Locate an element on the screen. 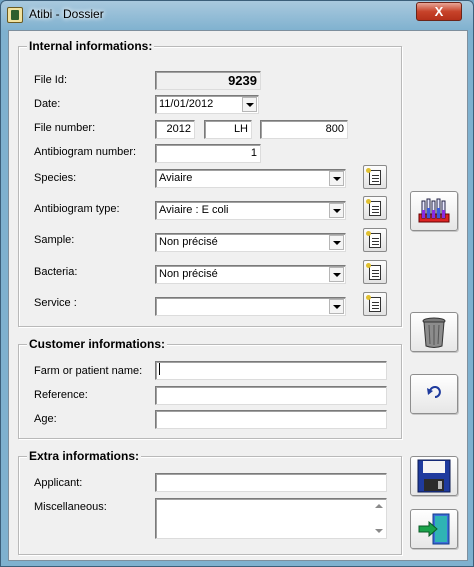  species-select: Aviaire is located at coordinates (250, 178).